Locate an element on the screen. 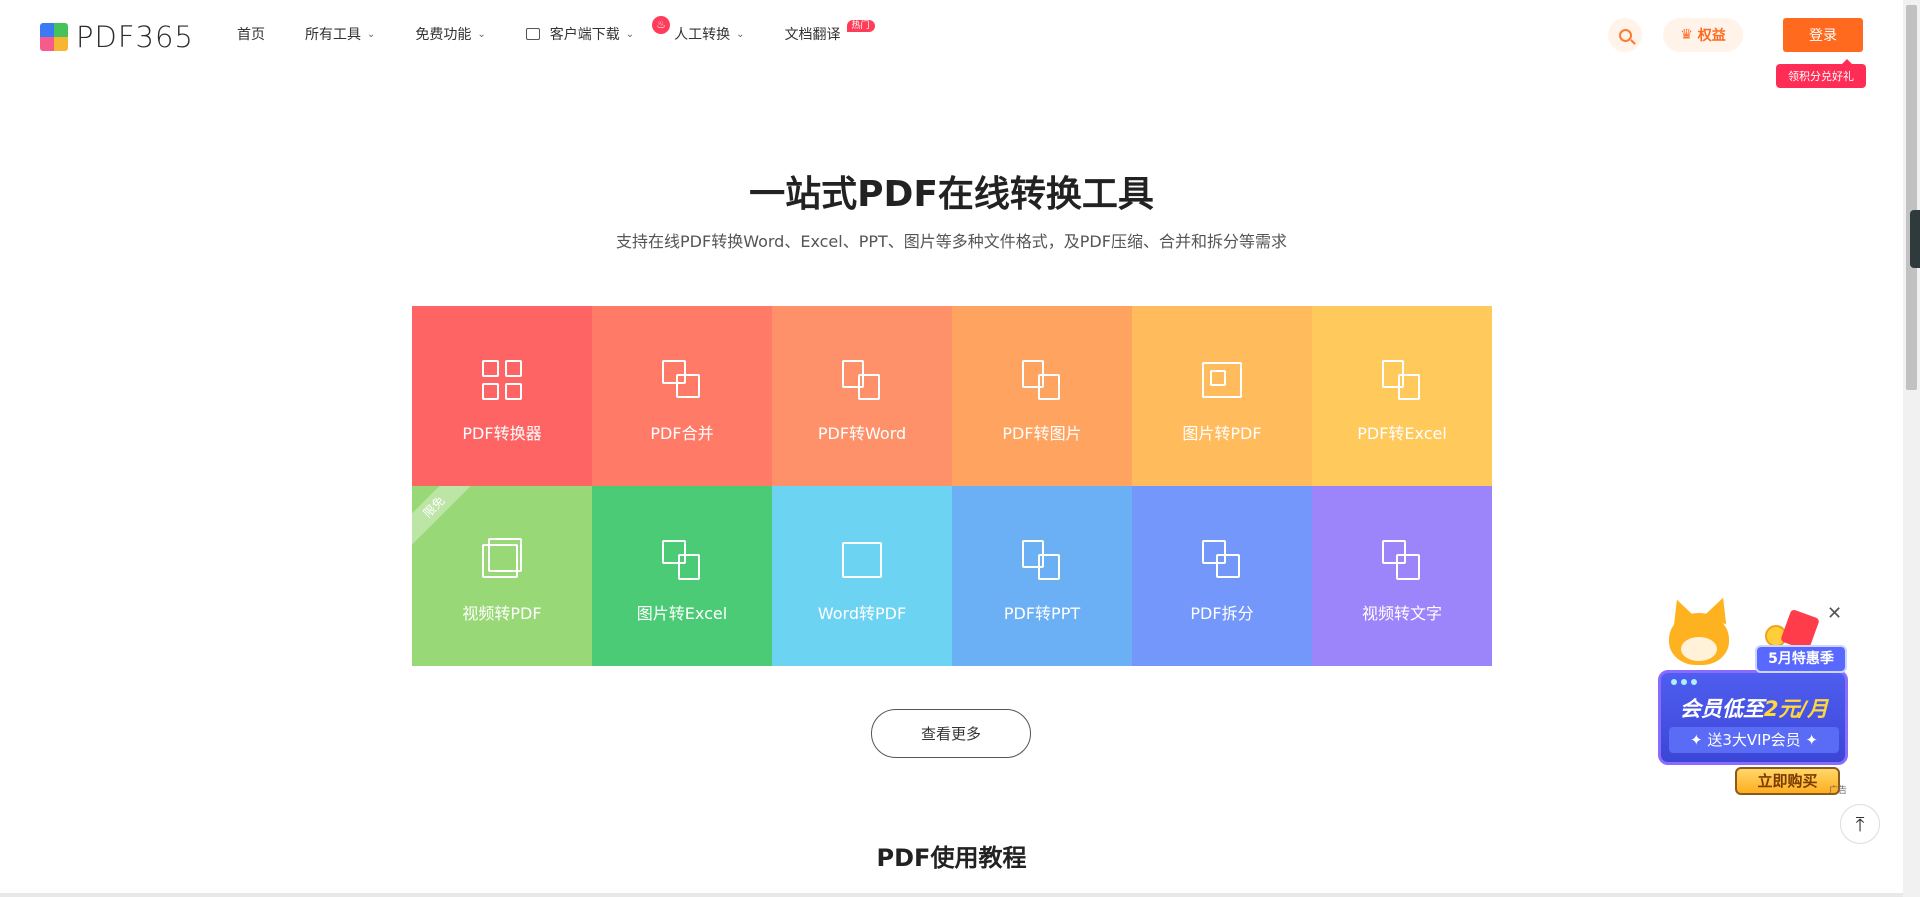  nav-item-all-tools: 所有工具 ⌄ is located at coordinates (340, 34).